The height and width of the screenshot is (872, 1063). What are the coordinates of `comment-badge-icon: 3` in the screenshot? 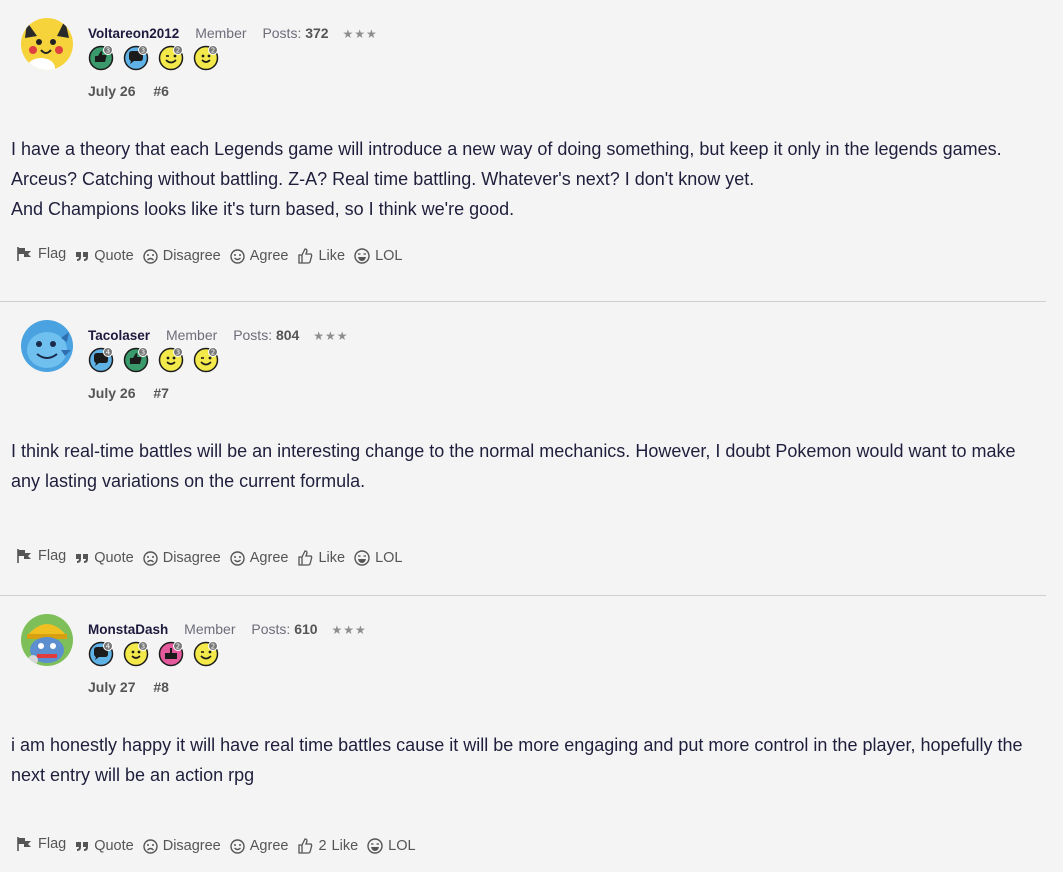 It's located at (136, 58).